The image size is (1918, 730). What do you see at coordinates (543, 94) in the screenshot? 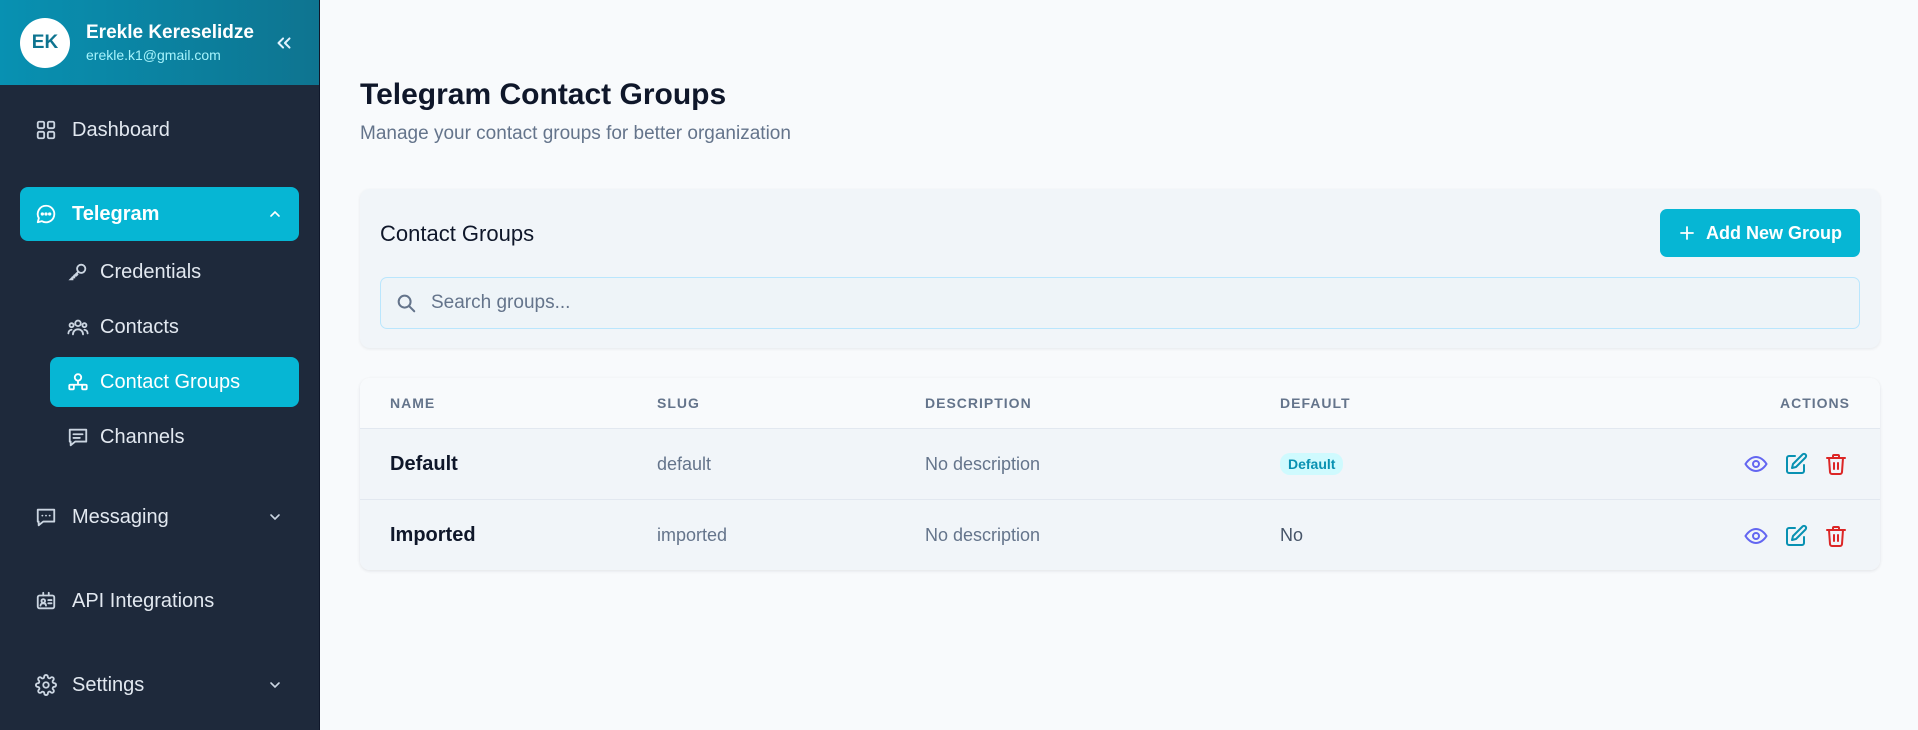
I see `page-title: Telegram Contact Groups` at bounding box center [543, 94].